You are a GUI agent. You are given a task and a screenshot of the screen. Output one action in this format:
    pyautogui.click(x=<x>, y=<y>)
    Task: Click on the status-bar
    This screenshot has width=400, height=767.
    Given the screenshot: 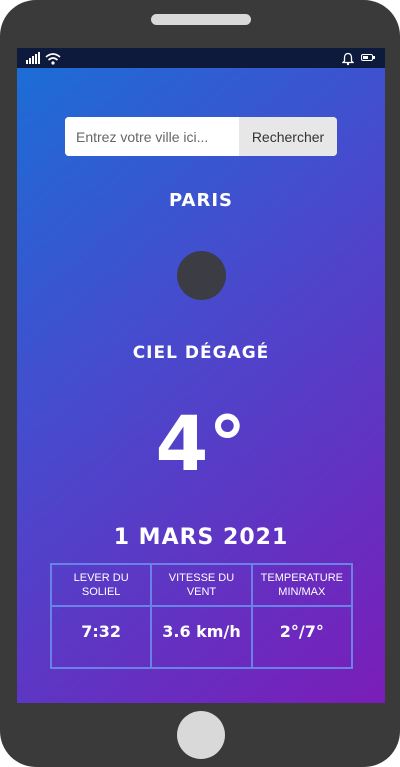 What is the action you would take?
    pyautogui.click(x=201, y=58)
    